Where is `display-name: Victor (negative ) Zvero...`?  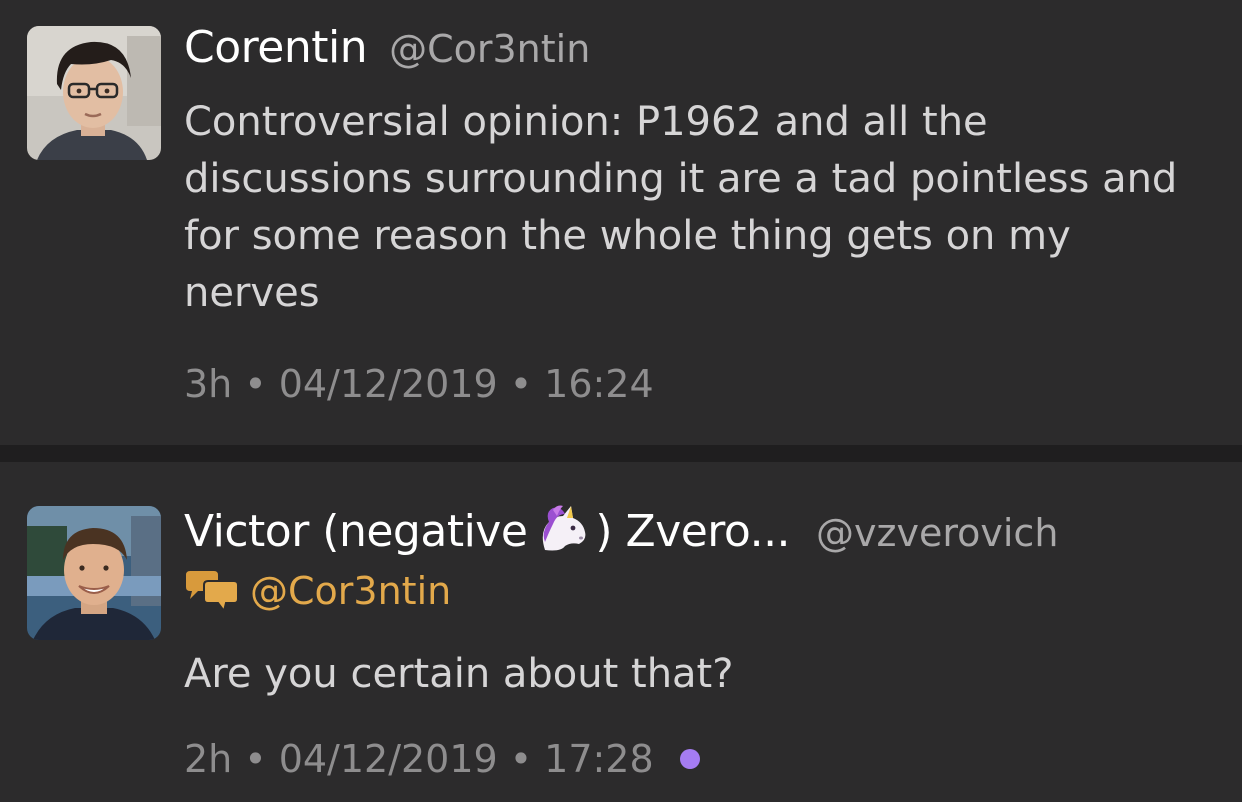
display-name: Victor (negative ) Zvero... is located at coordinates (487, 529).